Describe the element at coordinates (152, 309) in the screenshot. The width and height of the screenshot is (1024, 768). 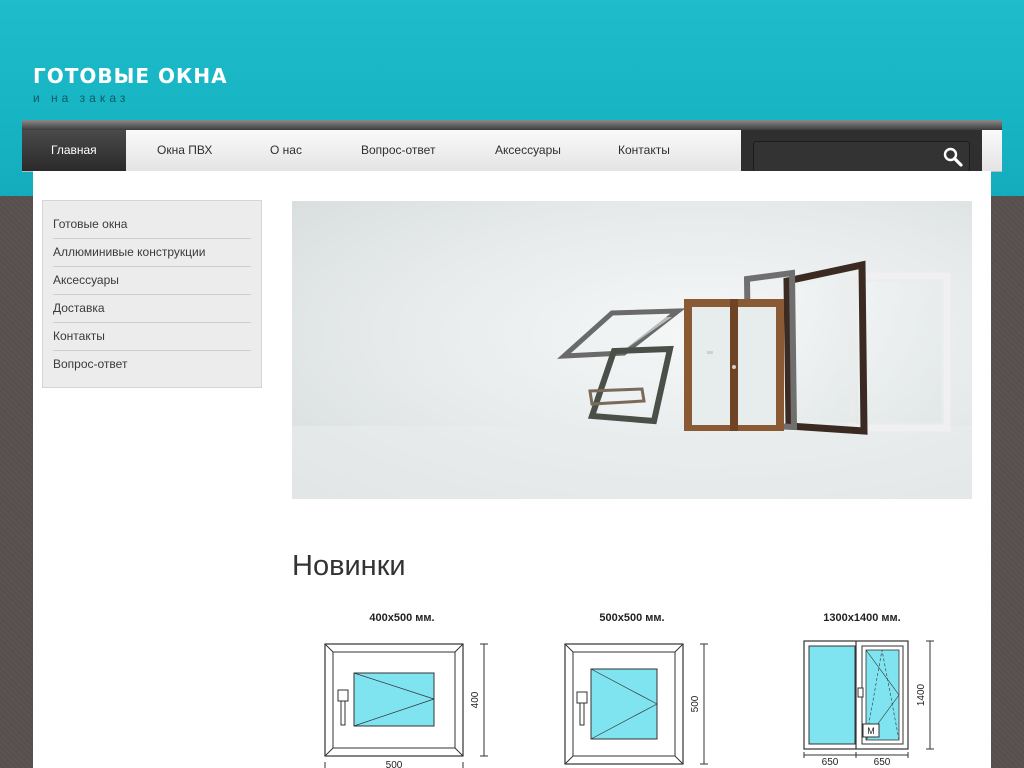
I see `sidebar-item-delivery: Доставка` at that location.